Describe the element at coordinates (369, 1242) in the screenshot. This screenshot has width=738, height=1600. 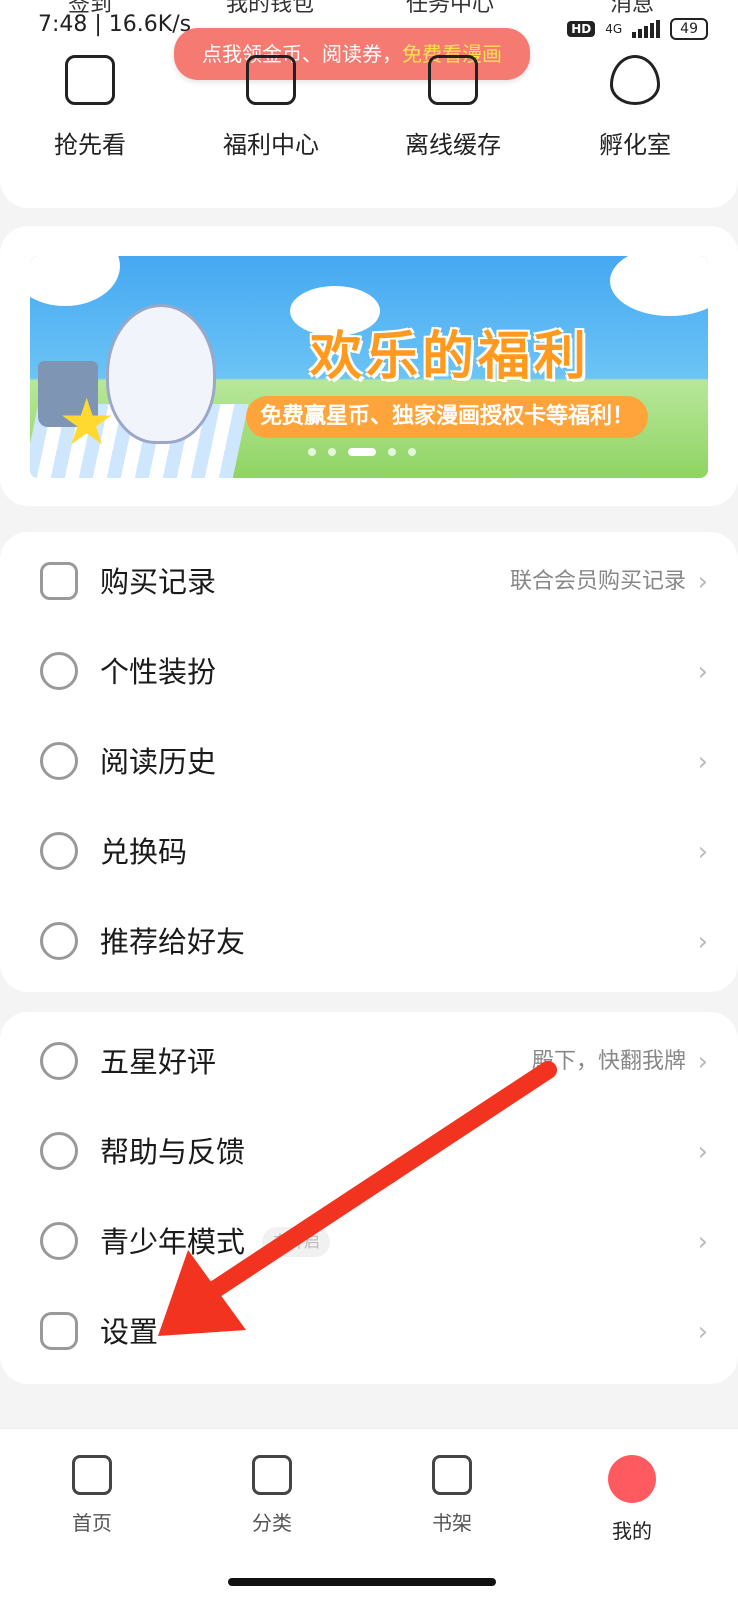
I see `list-item-teen-mode: 青少年模式 未开启 ›` at that location.